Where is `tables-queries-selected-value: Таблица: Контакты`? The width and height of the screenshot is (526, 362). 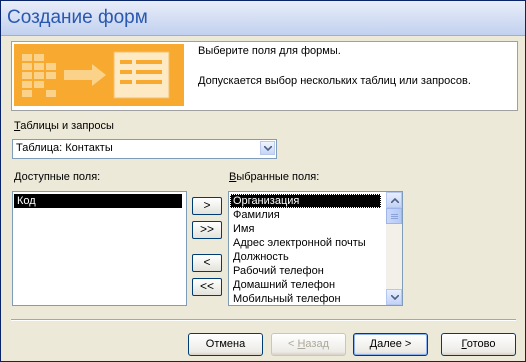 tables-queries-selected-value: Таблица: Контакты is located at coordinates (64, 148).